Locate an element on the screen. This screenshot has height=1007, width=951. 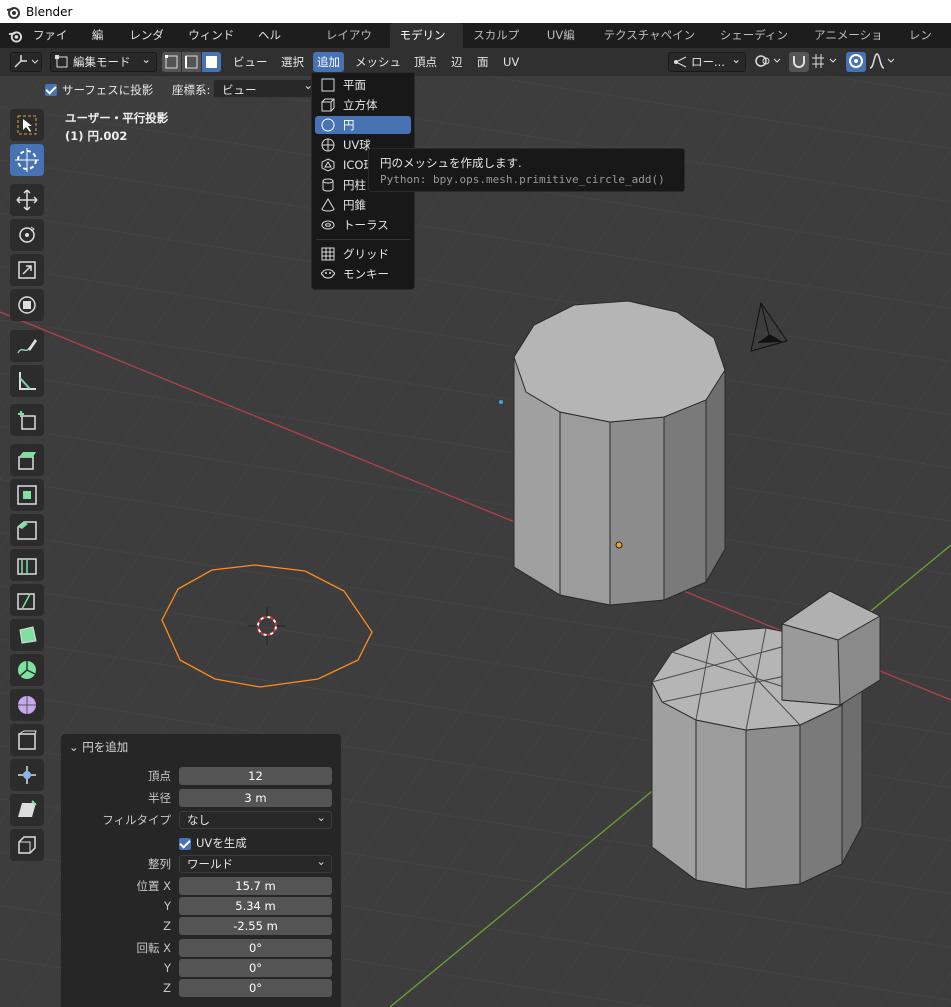
tab-modeling: モデリング is located at coordinates (426, 45).